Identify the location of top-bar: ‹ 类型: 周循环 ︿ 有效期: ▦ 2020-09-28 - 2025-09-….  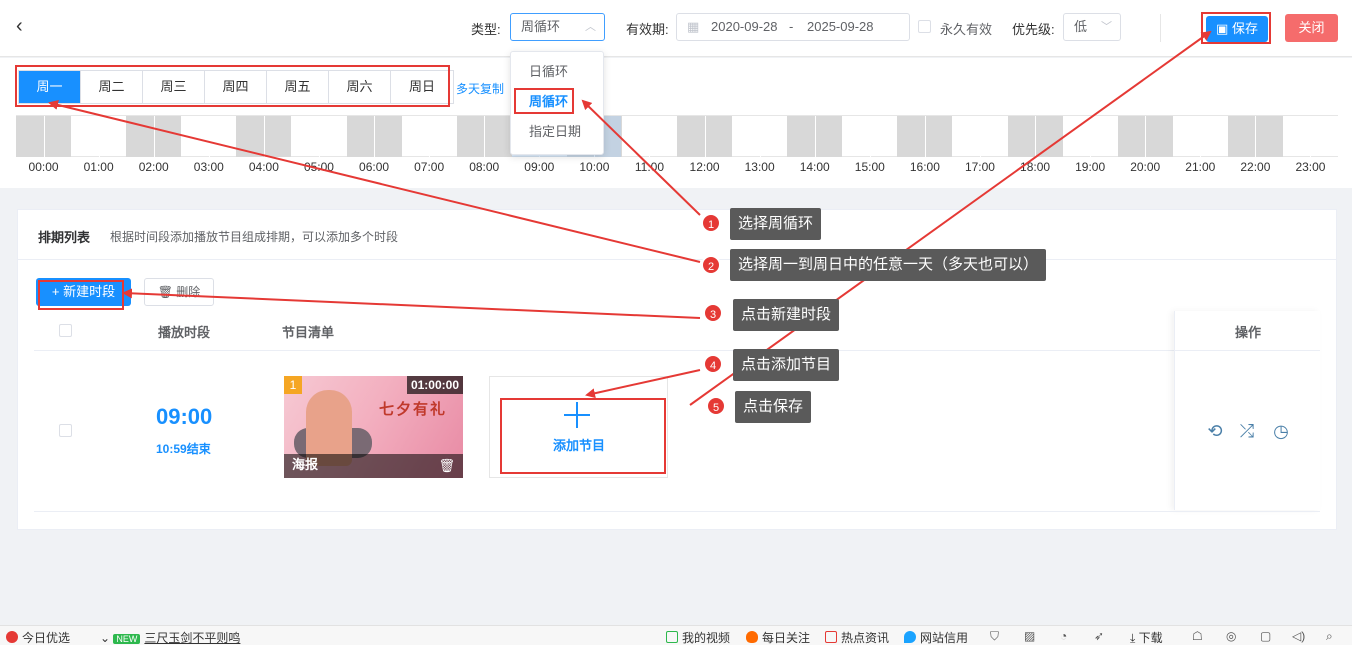
(676, 28).